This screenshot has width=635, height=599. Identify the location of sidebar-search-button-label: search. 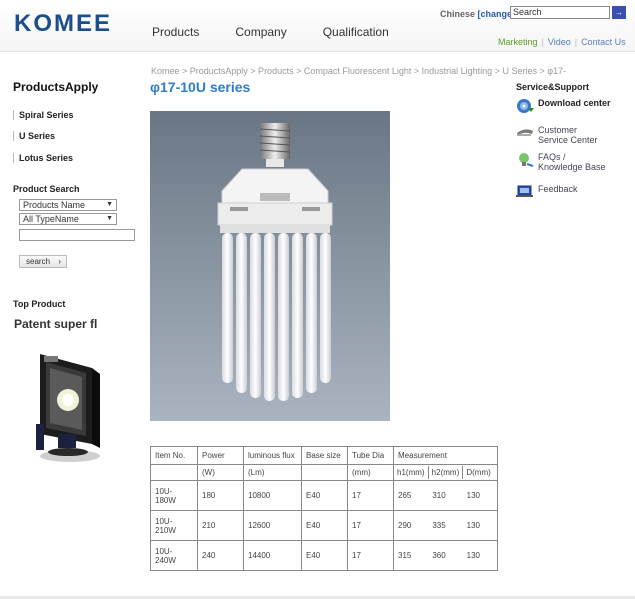
(38, 261).